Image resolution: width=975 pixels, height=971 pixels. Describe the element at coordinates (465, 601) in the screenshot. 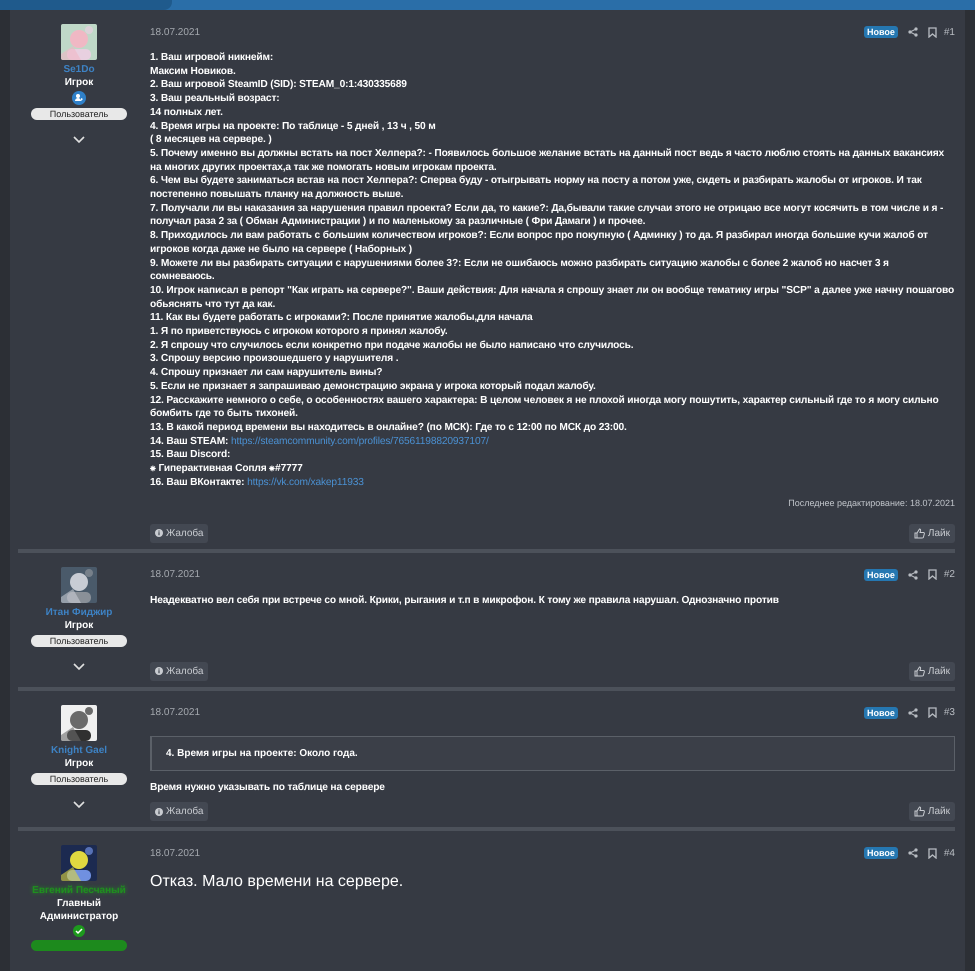

I see `post-text: Неадекватно вел себя при встрече со мной. Крики, рыгания и т.п в микрофон. К тому же правила нарушал. Однозначно против` at that location.